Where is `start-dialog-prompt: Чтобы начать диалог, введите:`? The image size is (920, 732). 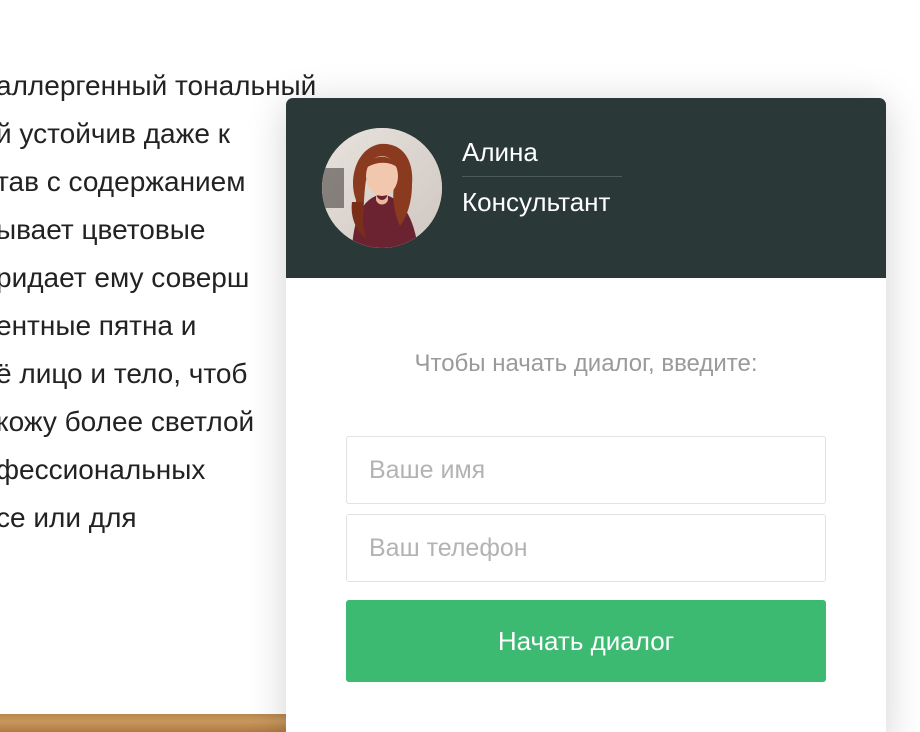
start-dialog-prompt: Чтобы начать диалог, введите: is located at coordinates (586, 363).